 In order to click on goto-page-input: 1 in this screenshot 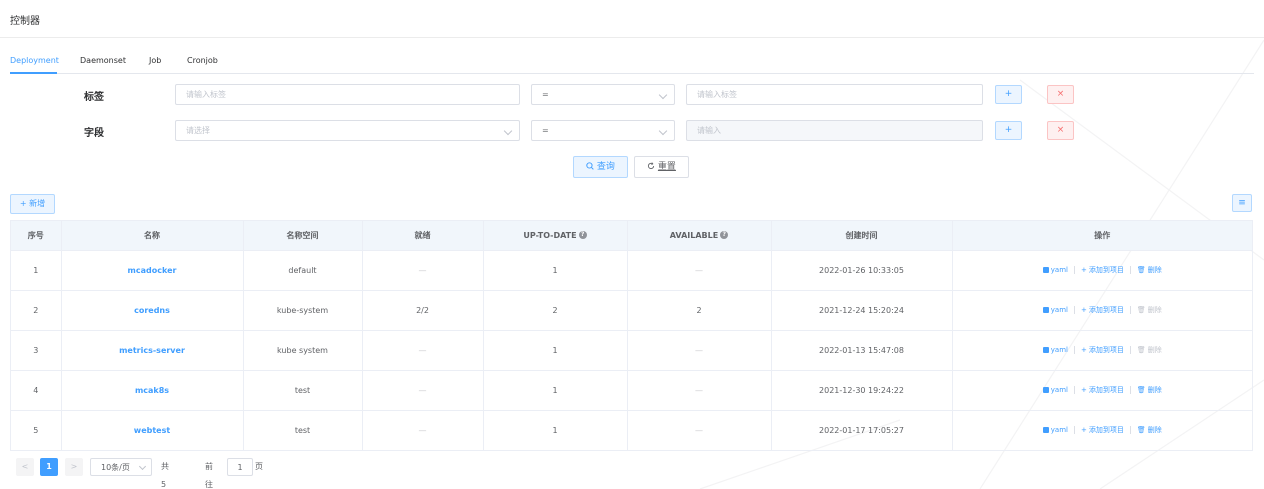, I will do `click(240, 467)`.